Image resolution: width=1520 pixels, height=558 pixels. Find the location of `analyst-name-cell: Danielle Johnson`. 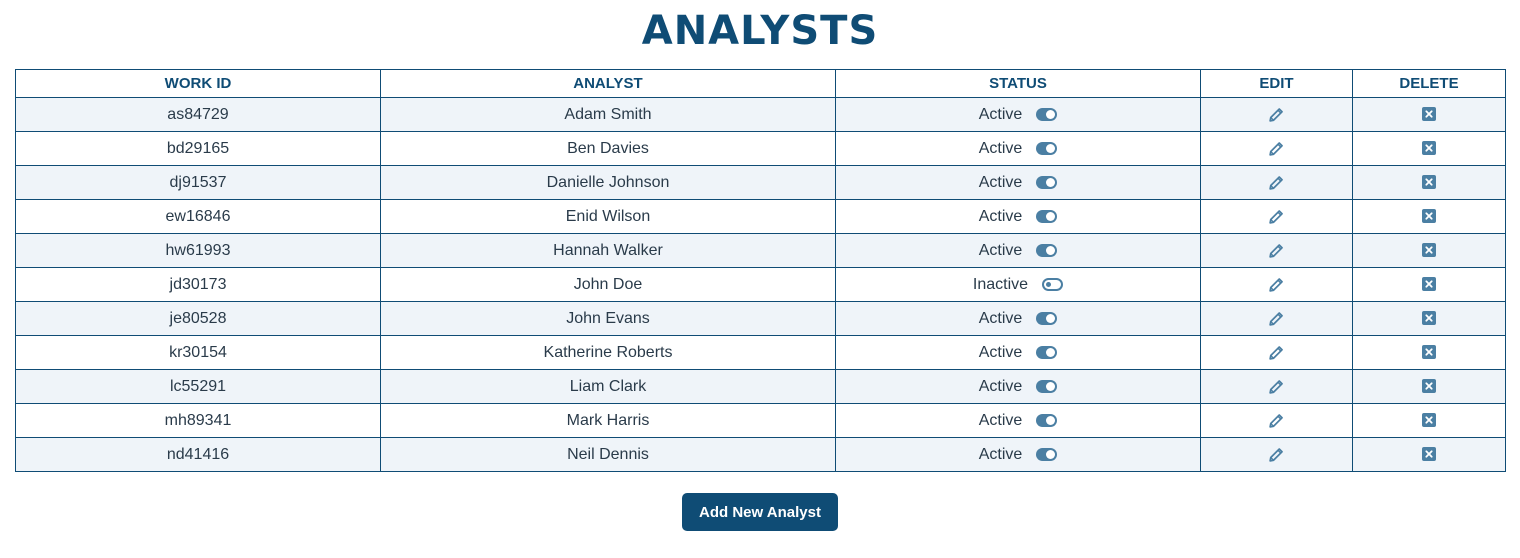

analyst-name-cell: Danielle Johnson is located at coordinates (608, 182).